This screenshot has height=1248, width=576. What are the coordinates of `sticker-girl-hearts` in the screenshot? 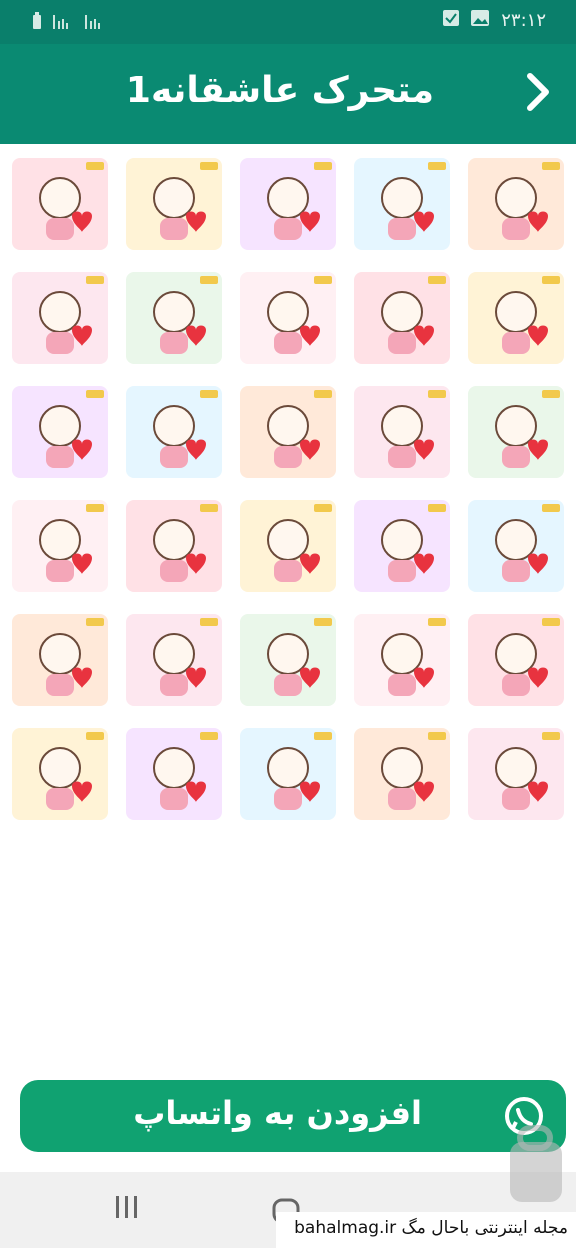 It's located at (402, 660).